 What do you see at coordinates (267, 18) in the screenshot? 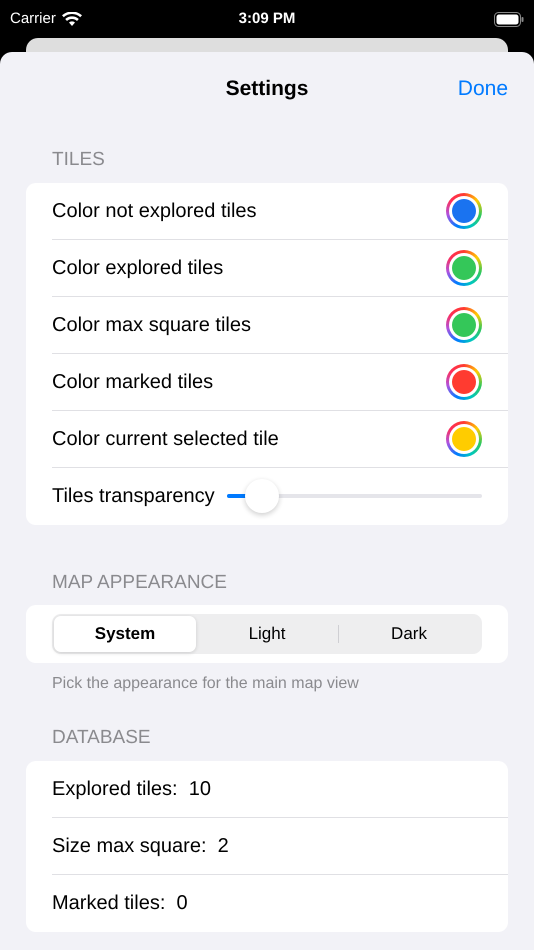
I see `clock-text: 3:09 PM` at bounding box center [267, 18].